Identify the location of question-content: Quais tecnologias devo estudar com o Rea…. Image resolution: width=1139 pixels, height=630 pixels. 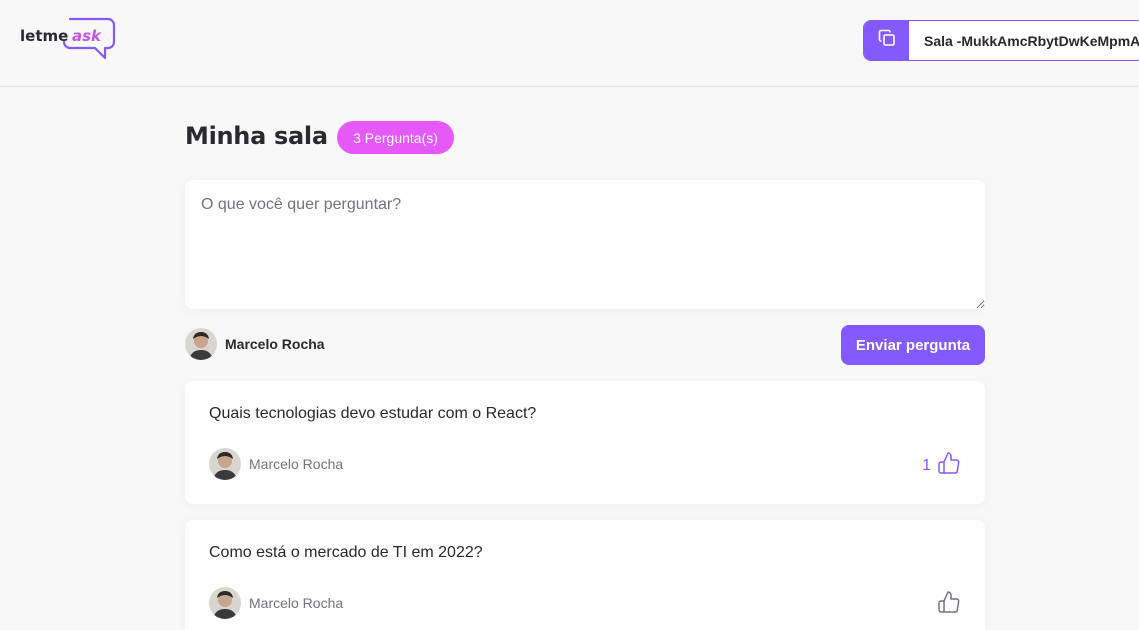
(373, 413).